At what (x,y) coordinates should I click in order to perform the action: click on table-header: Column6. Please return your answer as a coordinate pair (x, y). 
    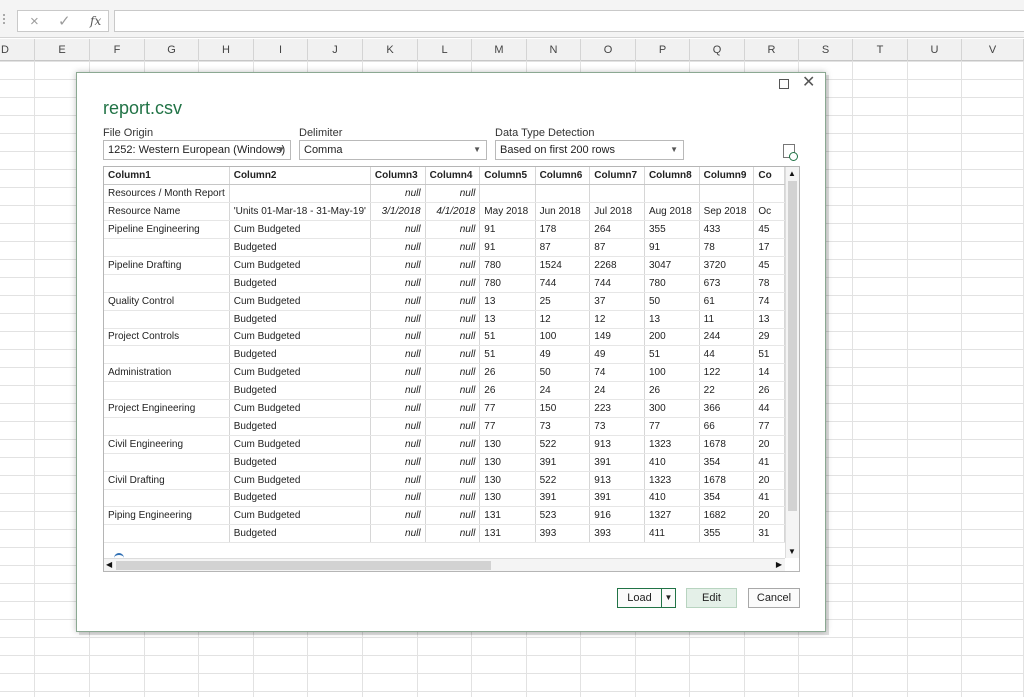
    Looking at the image, I should click on (563, 176).